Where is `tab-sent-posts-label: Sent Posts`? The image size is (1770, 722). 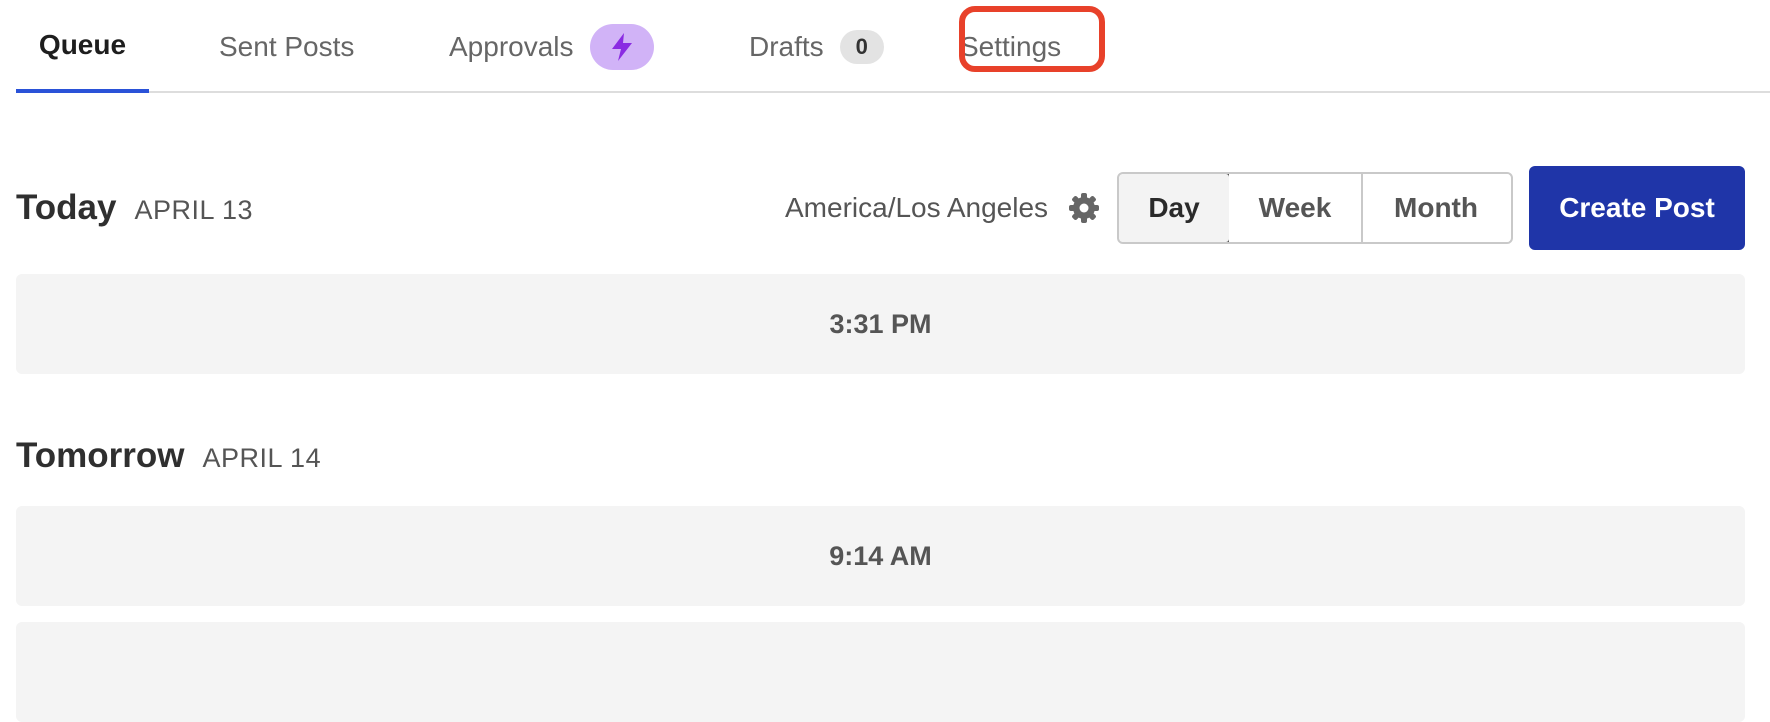 tab-sent-posts-label: Sent Posts is located at coordinates (287, 46).